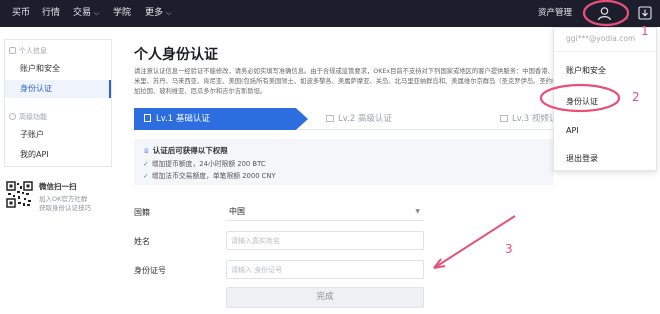  What do you see at coordinates (580, 98) in the screenshot?
I see `annotation-circle-identity-menu` at bounding box center [580, 98].